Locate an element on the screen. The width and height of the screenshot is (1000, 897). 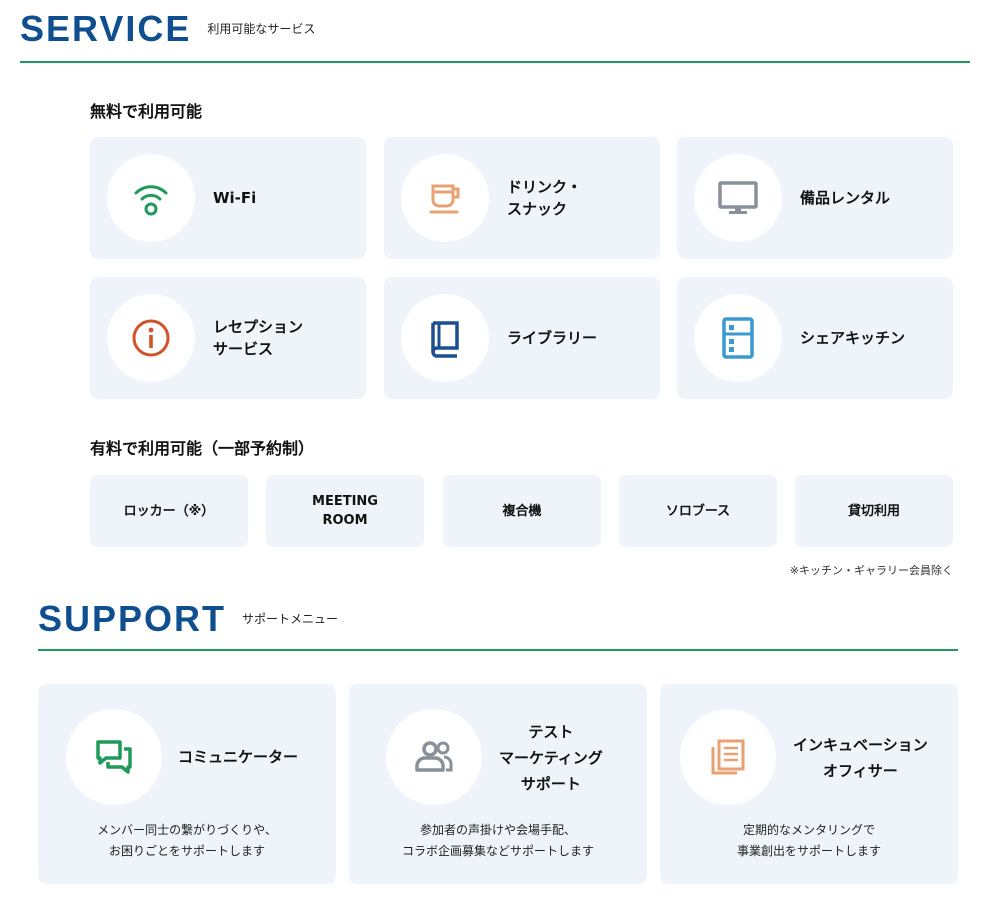
support-card-title: テスト マーケティング サポート is located at coordinates (551, 758).